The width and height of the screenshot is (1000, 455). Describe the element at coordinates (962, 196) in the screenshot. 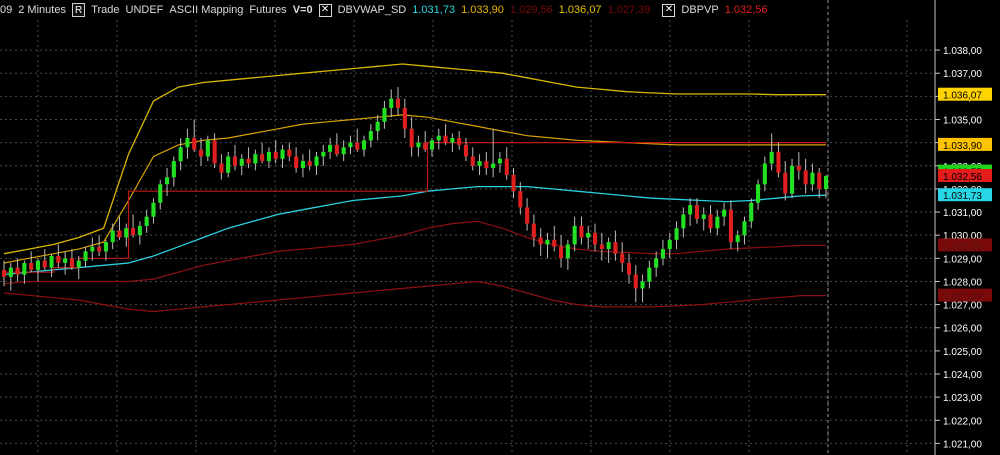

I see `price-label: 1.031,73` at that location.